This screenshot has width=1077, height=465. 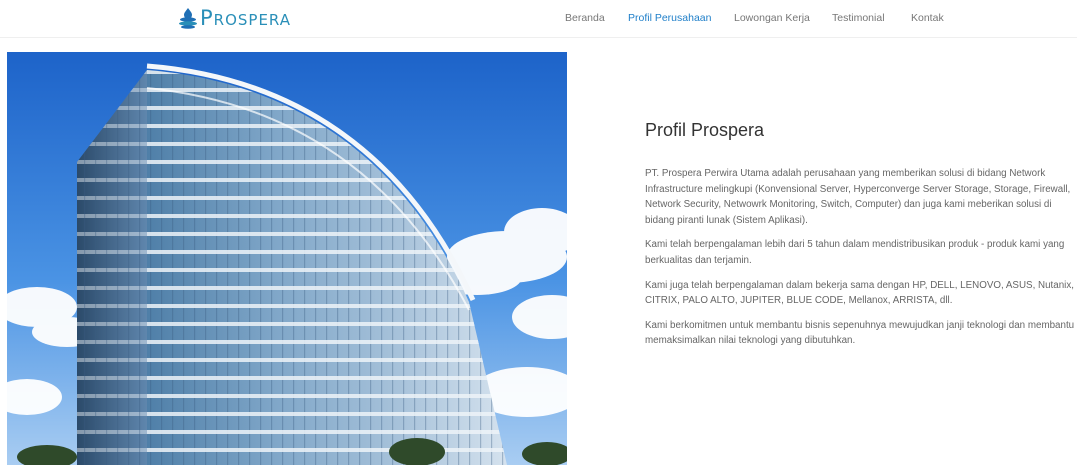 What do you see at coordinates (669, 18) in the screenshot?
I see `nav-profil-perusahaan: Profil Perusahaan` at bounding box center [669, 18].